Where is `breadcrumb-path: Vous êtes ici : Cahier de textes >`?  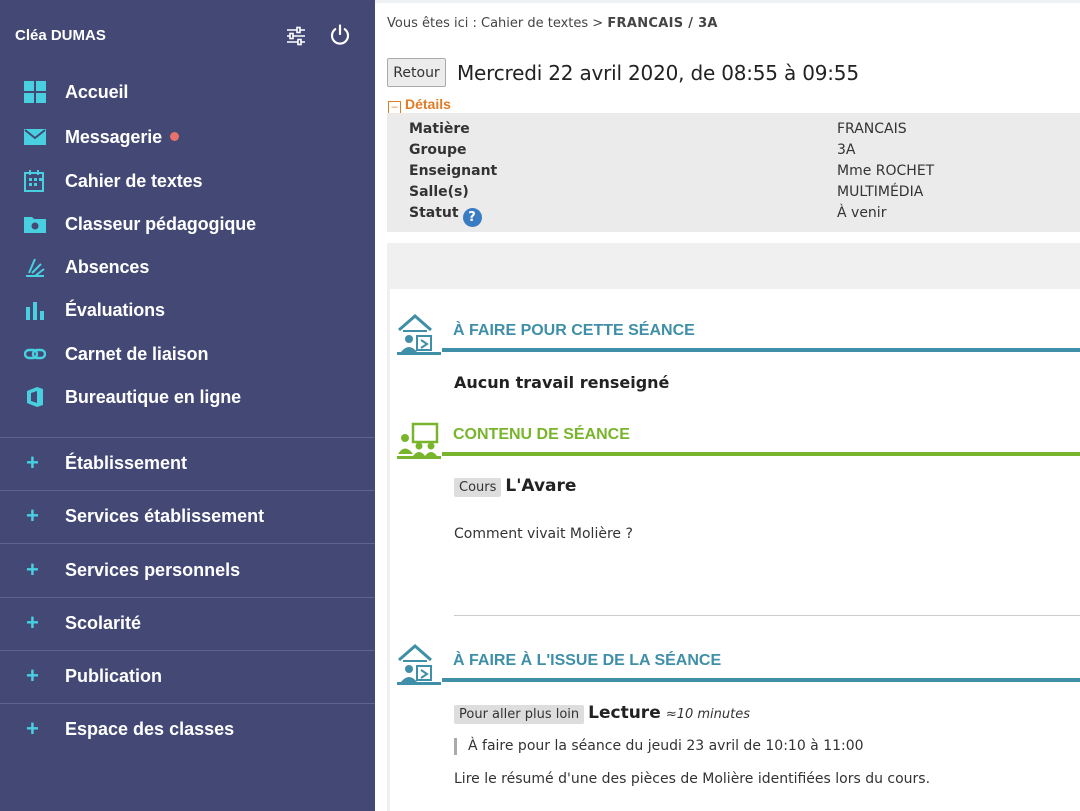
breadcrumb-path: Vous êtes ici : Cahier de textes > is located at coordinates (497, 23).